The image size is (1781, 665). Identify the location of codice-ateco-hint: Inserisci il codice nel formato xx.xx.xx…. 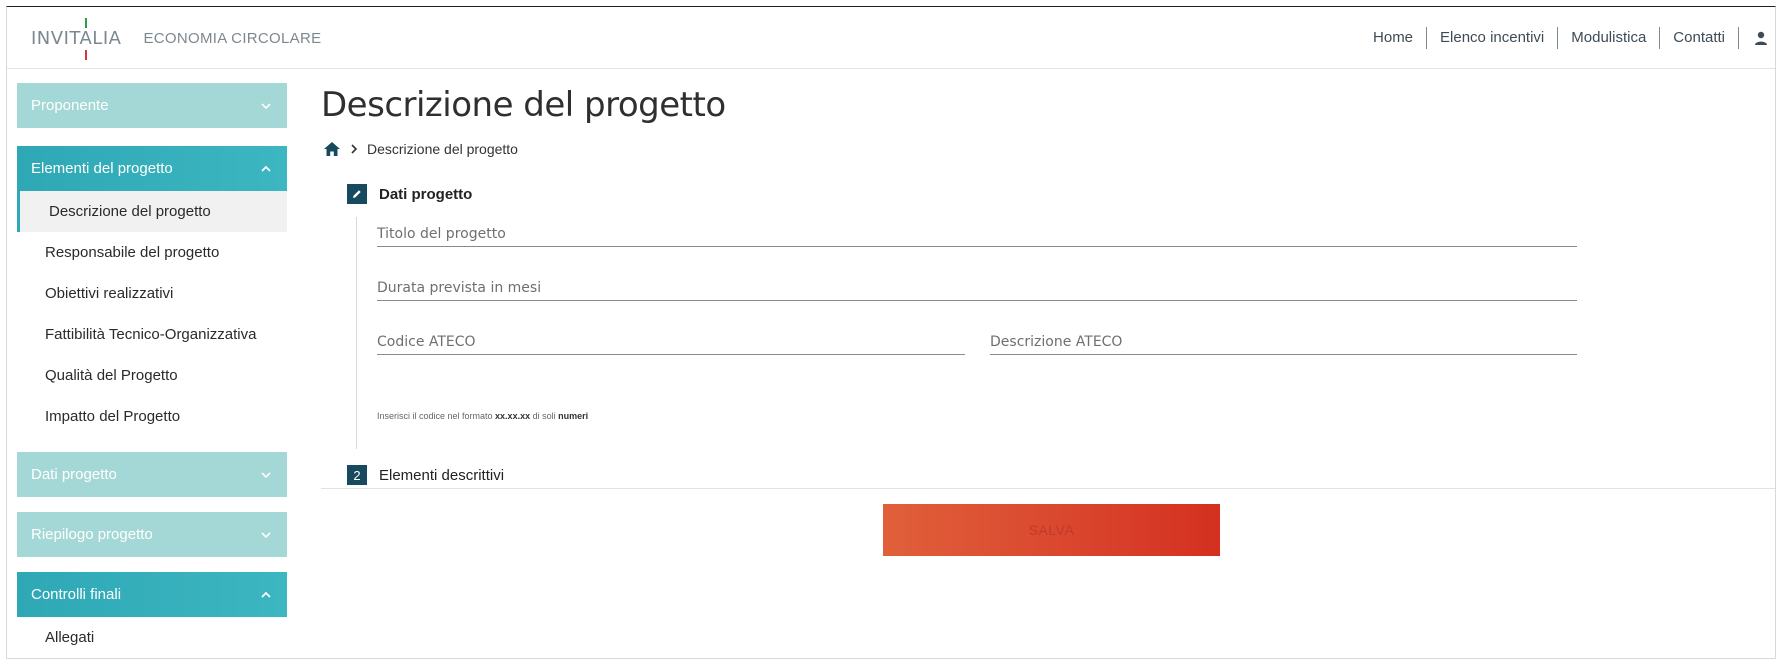
(482, 416).